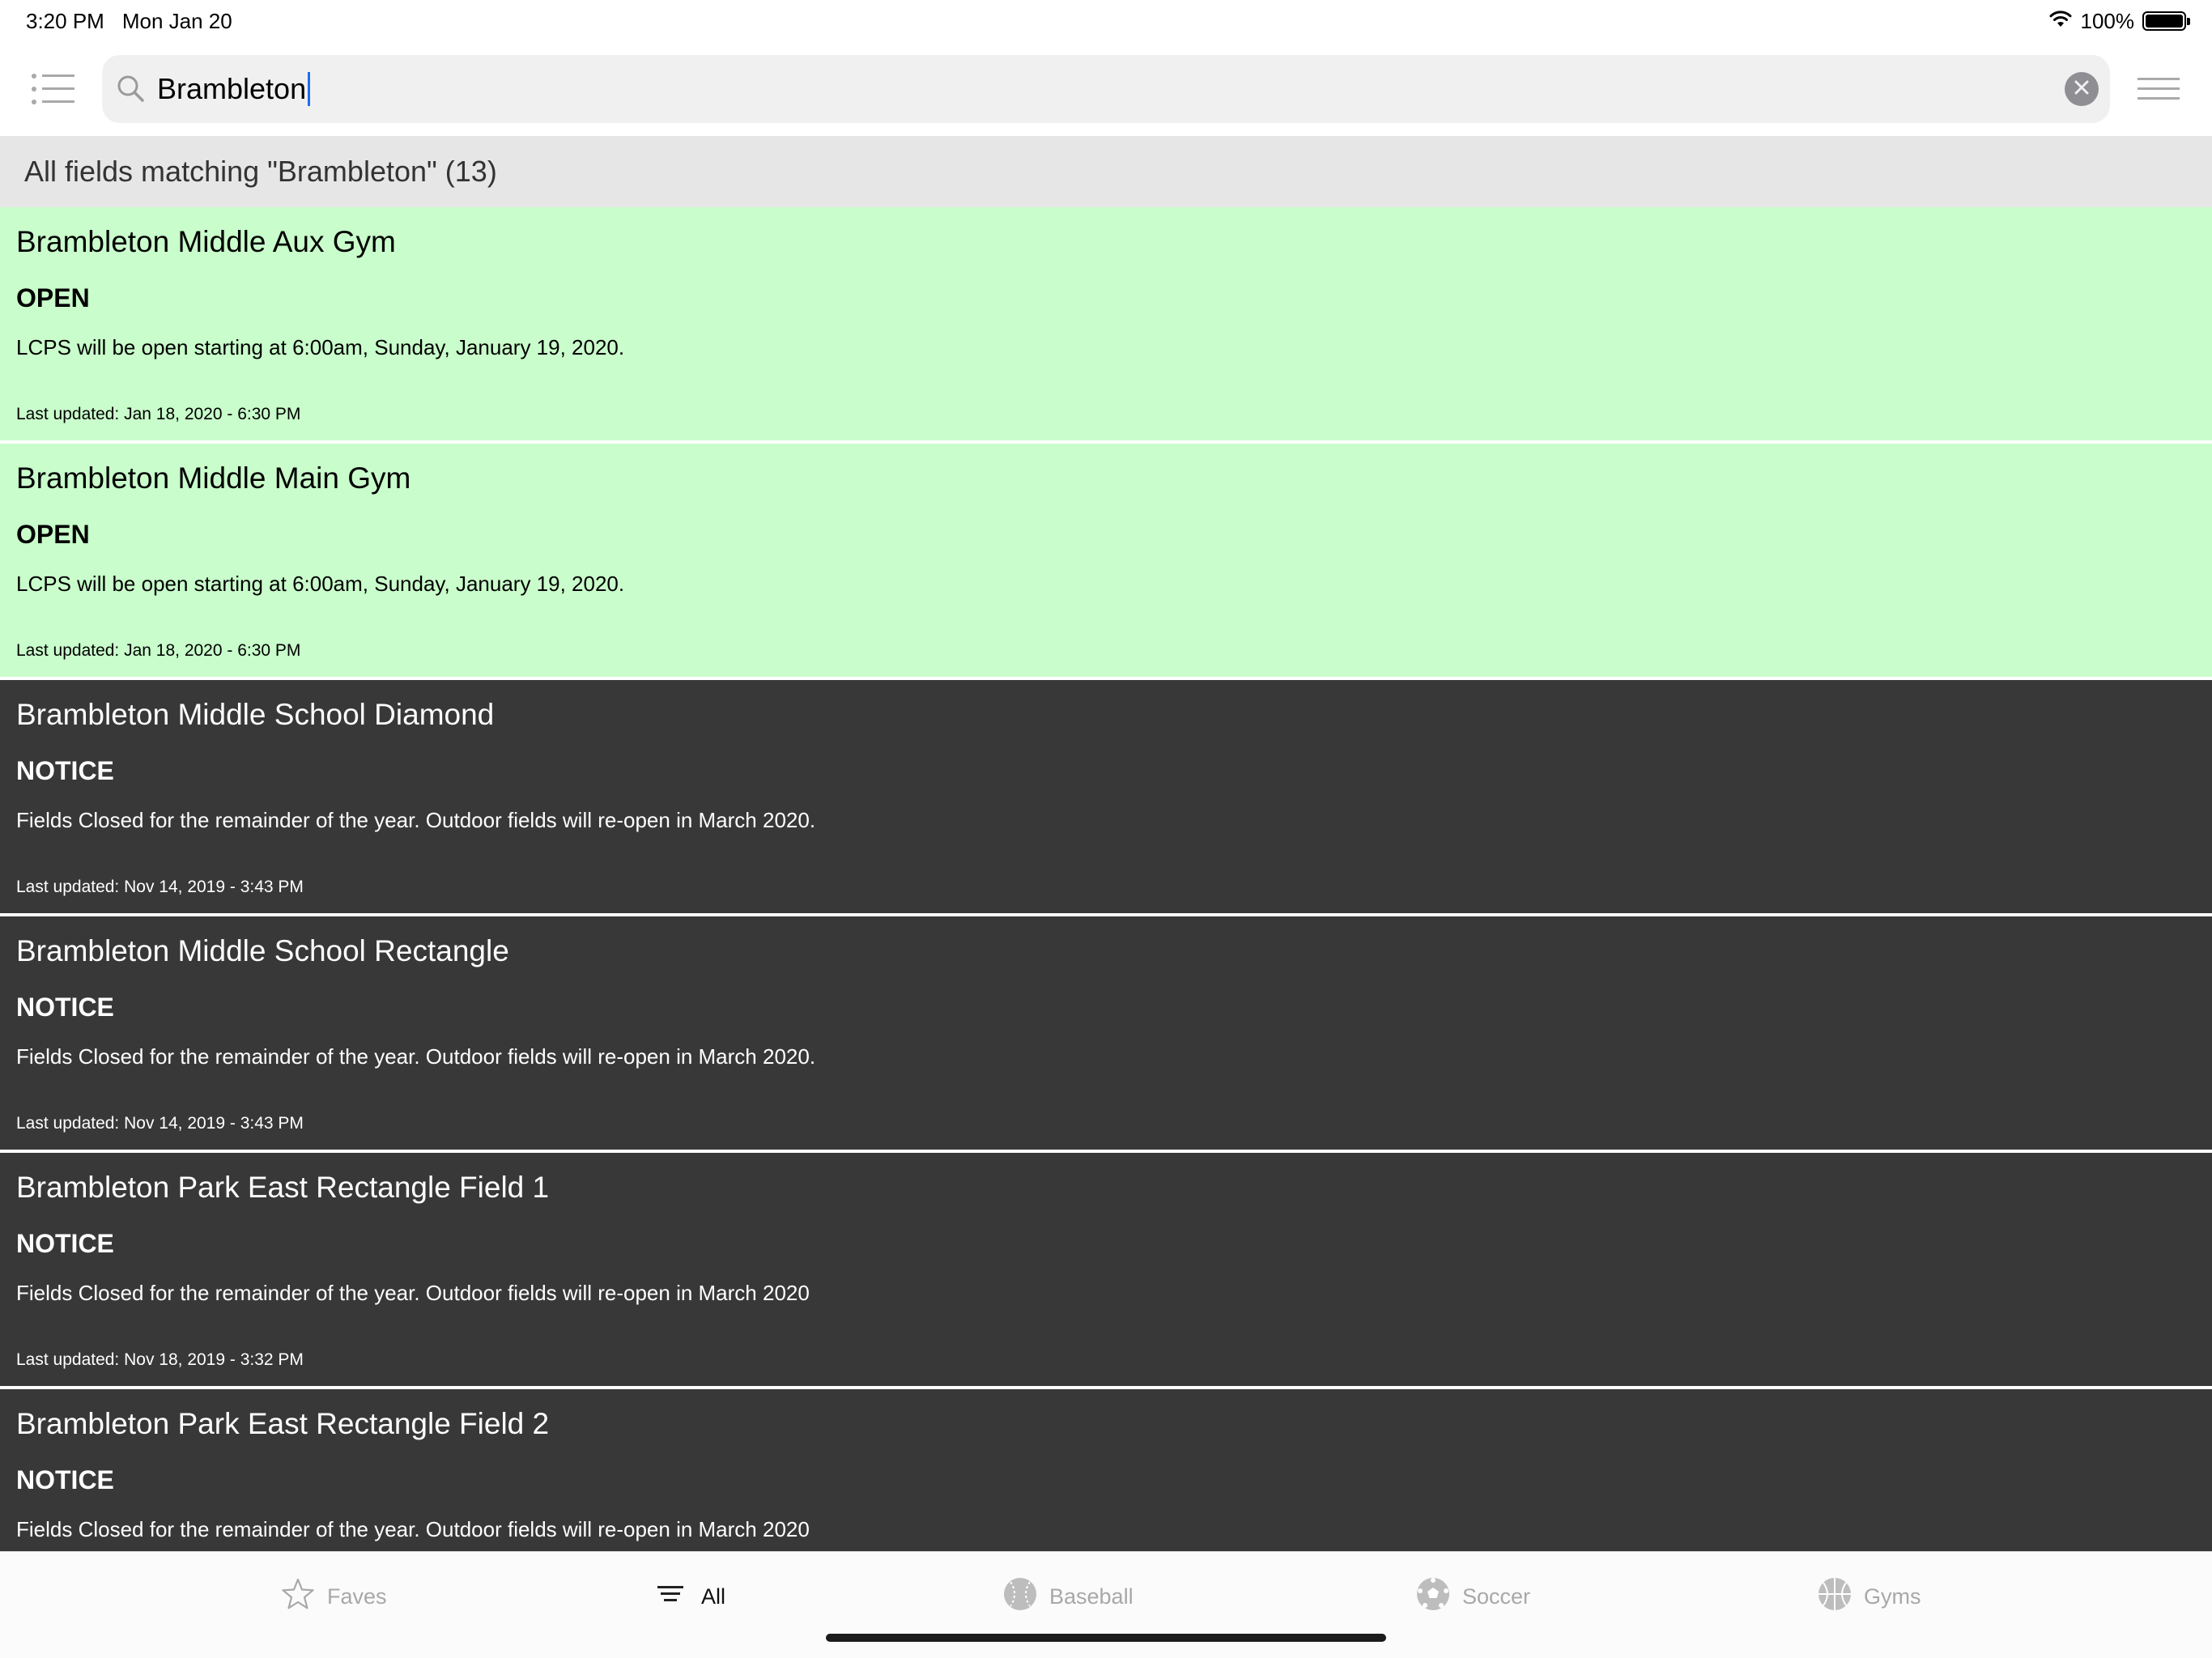  What do you see at coordinates (2159, 89) in the screenshot?
I see `menu-icon` at bounding box center [2159, 89].